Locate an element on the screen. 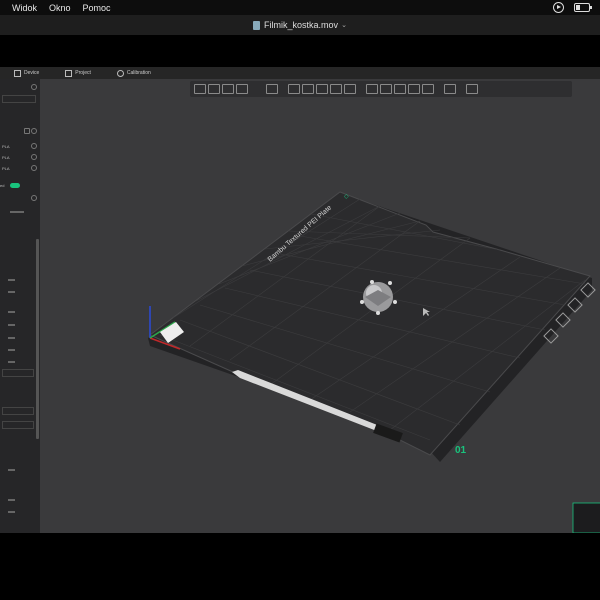  menu-window: Okno is located at coordinates (60, 8).